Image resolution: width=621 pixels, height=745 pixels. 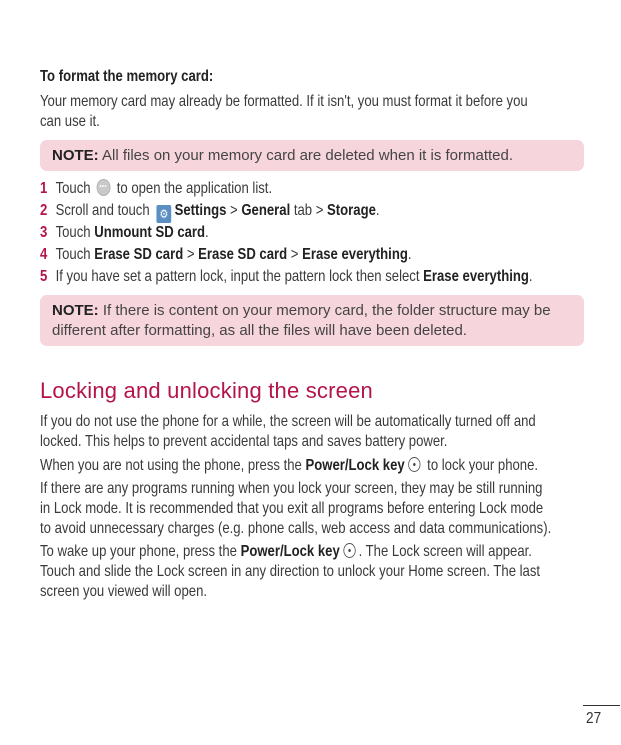 I want to click on step-number: 1, so click(x=44, y=188).